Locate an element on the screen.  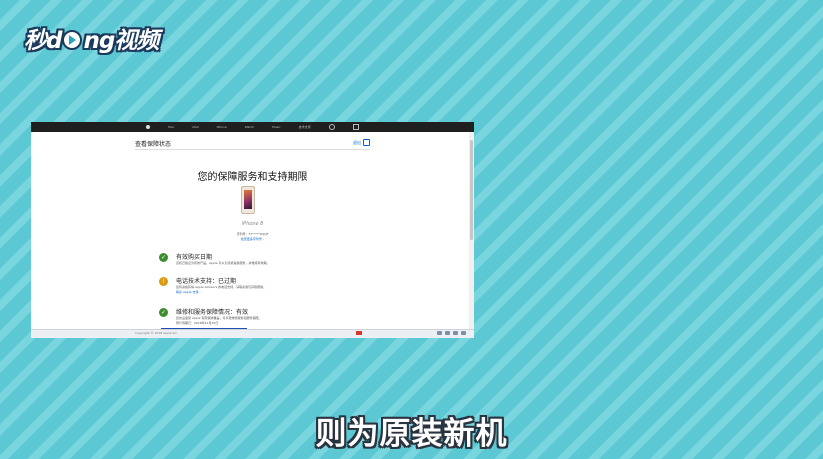
nav-item-support: 技术支持 is located at coordinates (305, 127).